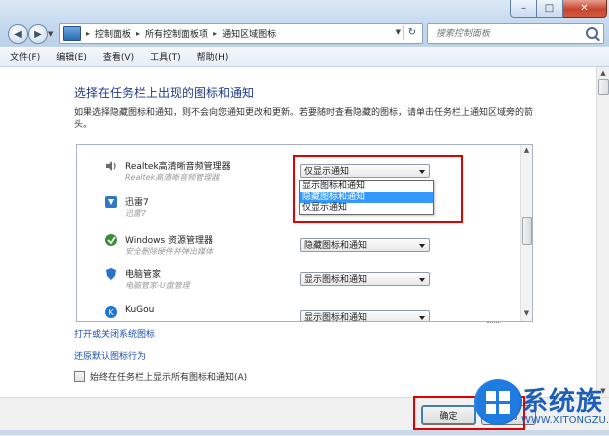  I want to click on refresh-icon: ↻, so click(411, 32).